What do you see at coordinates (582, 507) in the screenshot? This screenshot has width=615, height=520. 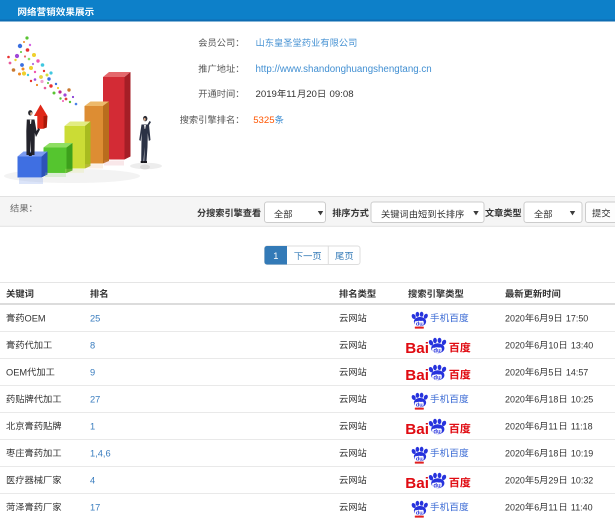 I see `svg-text: 11:40` at bounding box center [582, 507].